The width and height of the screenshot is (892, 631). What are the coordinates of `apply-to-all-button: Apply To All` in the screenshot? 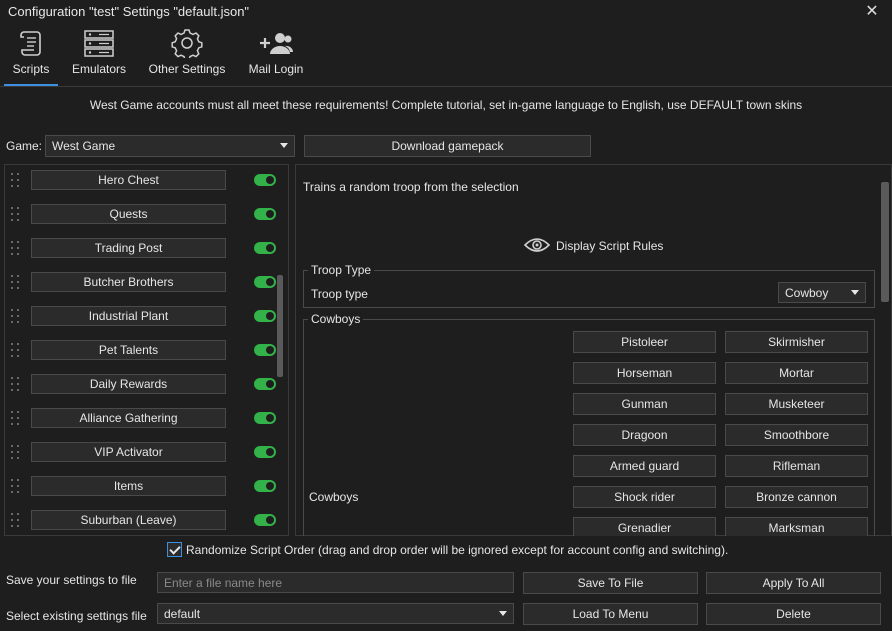 It's located at (793, 583).